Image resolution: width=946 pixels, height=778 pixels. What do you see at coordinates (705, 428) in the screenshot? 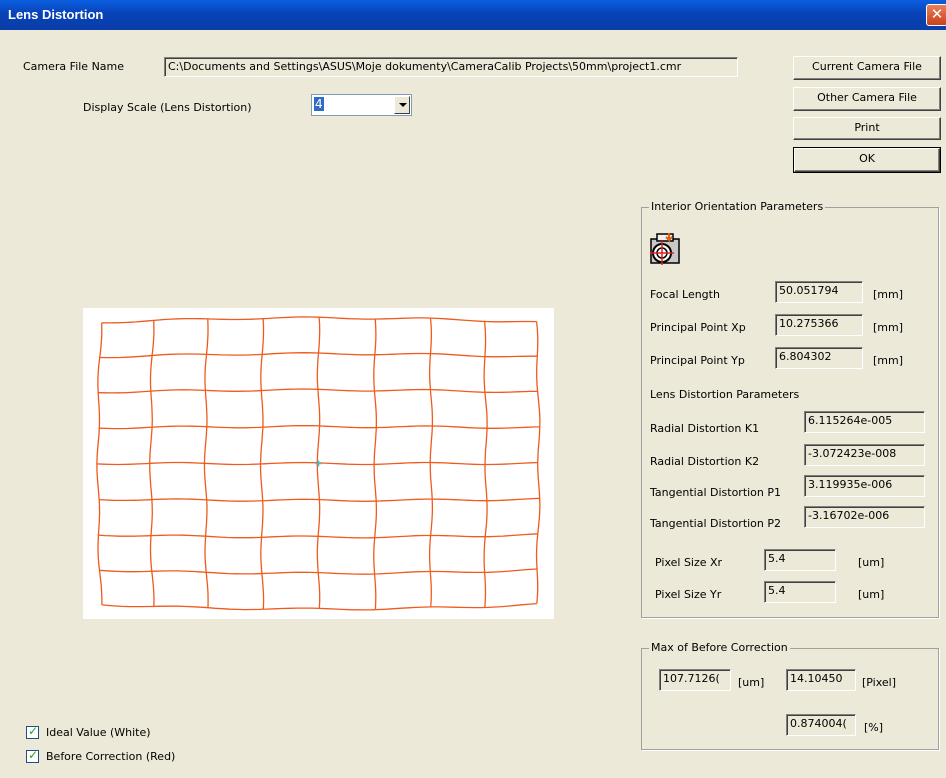
I see `k1-label: Radial Distortion K1` at bounding box center [705, 428].